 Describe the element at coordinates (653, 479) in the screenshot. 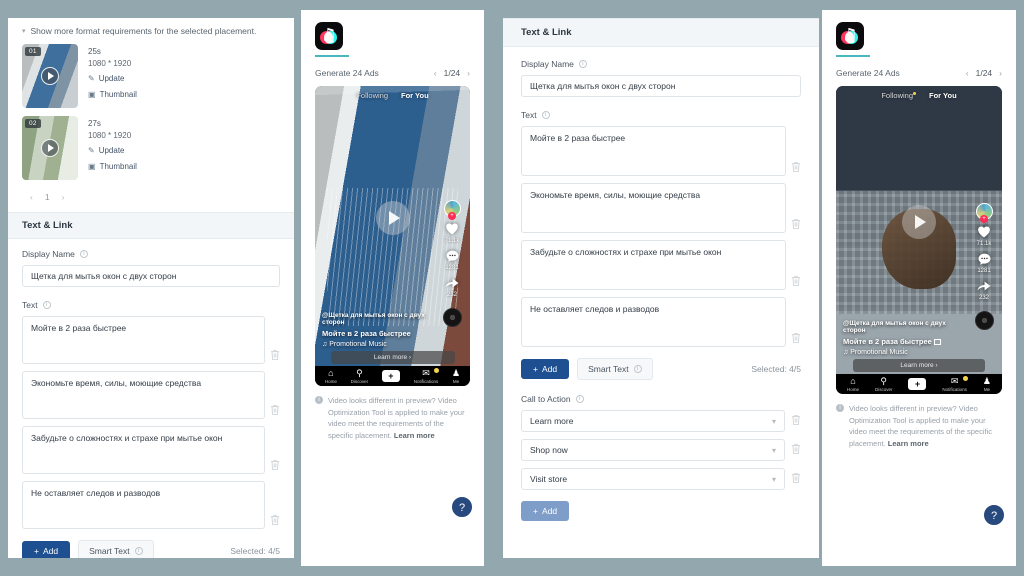

I see `cta-select: Visit store ▾` at that location.